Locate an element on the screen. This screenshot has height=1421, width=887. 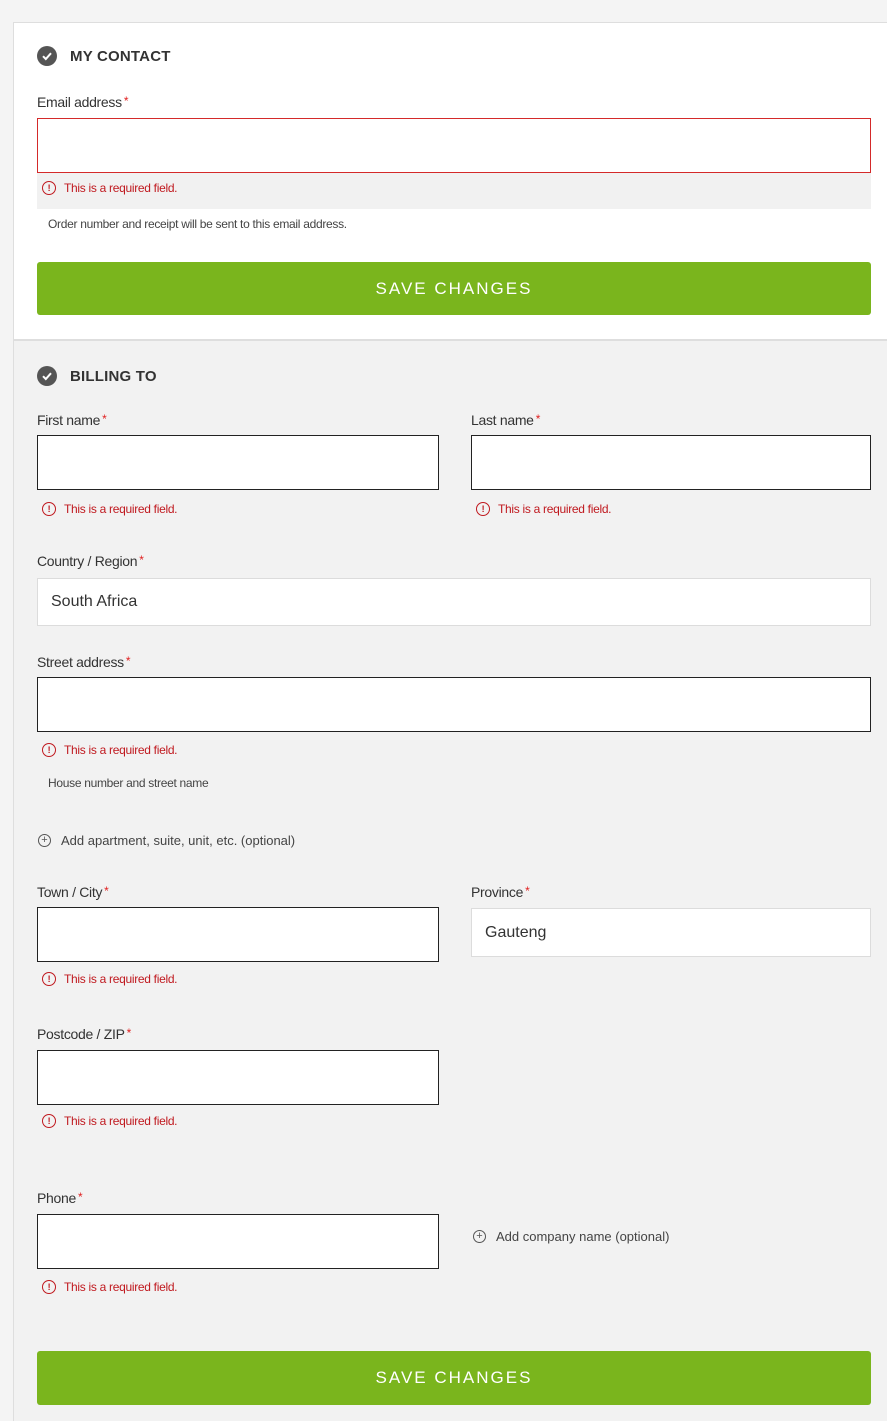
town-label: Town / City * is located at coordinates (73, 892).